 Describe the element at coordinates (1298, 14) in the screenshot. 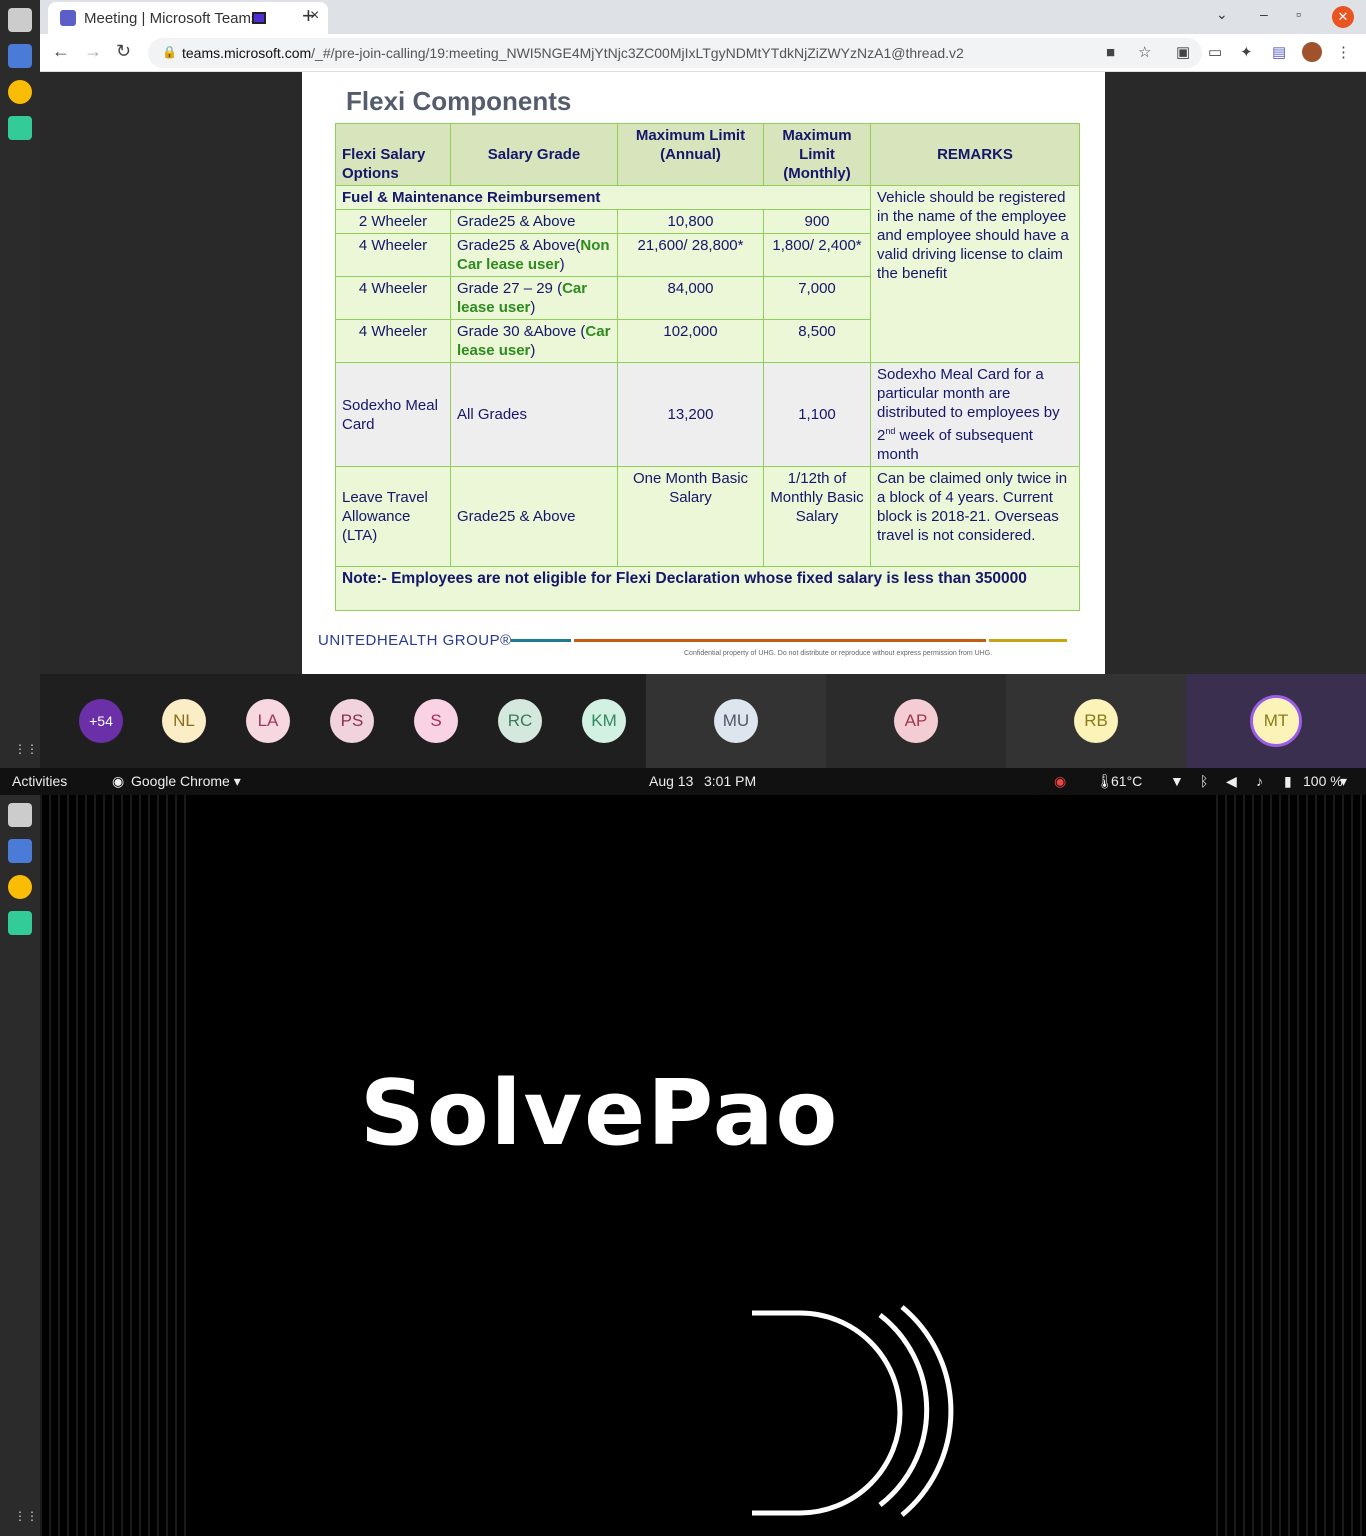

I see `restore-button: ▫` at that location.